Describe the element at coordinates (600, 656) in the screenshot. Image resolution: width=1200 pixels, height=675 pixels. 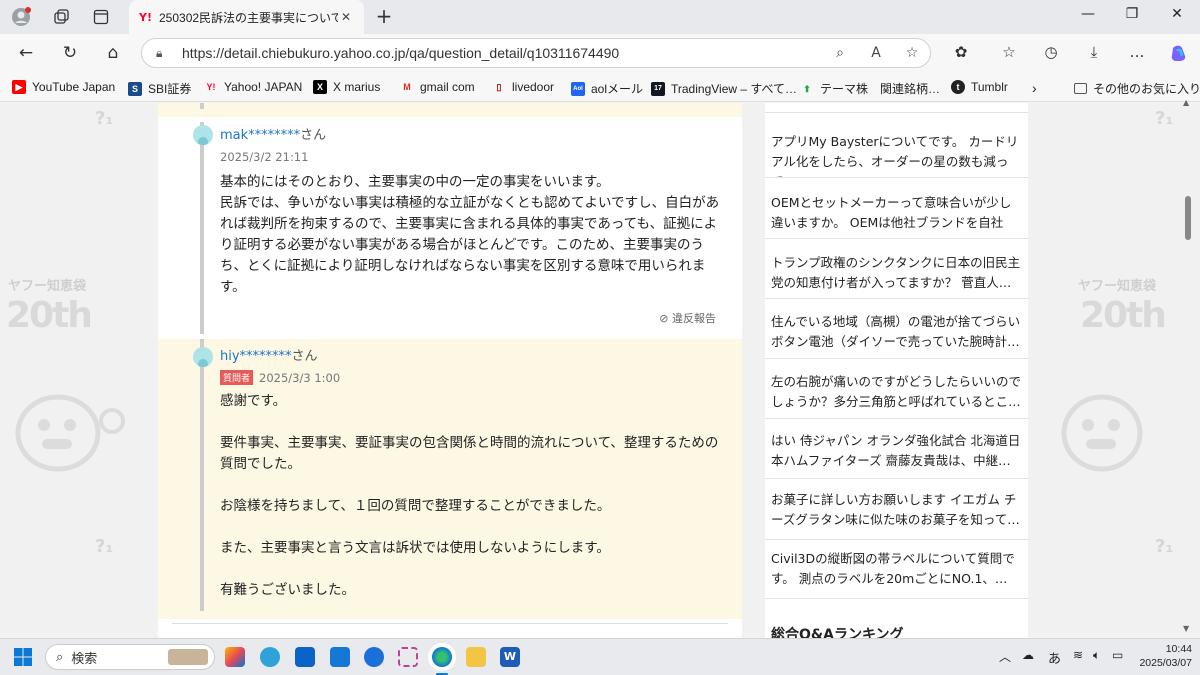
I see `windows-taskbar: ⌕ 検索 W ︿ ☁ あ ≋ 🔈︎ ▭ 10:44 2025/03/07` at that location.